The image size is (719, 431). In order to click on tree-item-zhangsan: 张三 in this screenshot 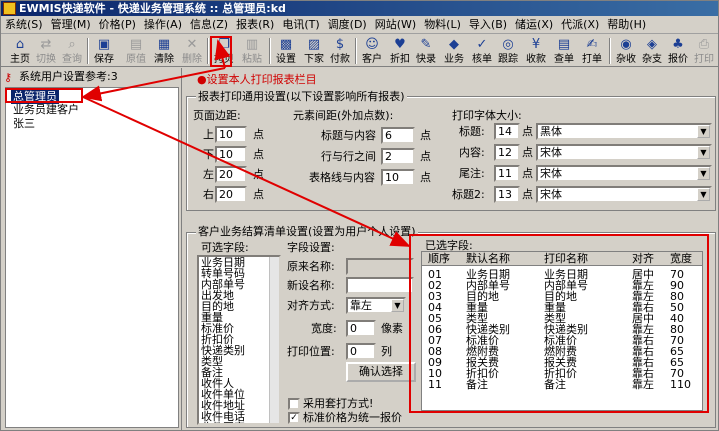, I will do `click(24, 123)`.